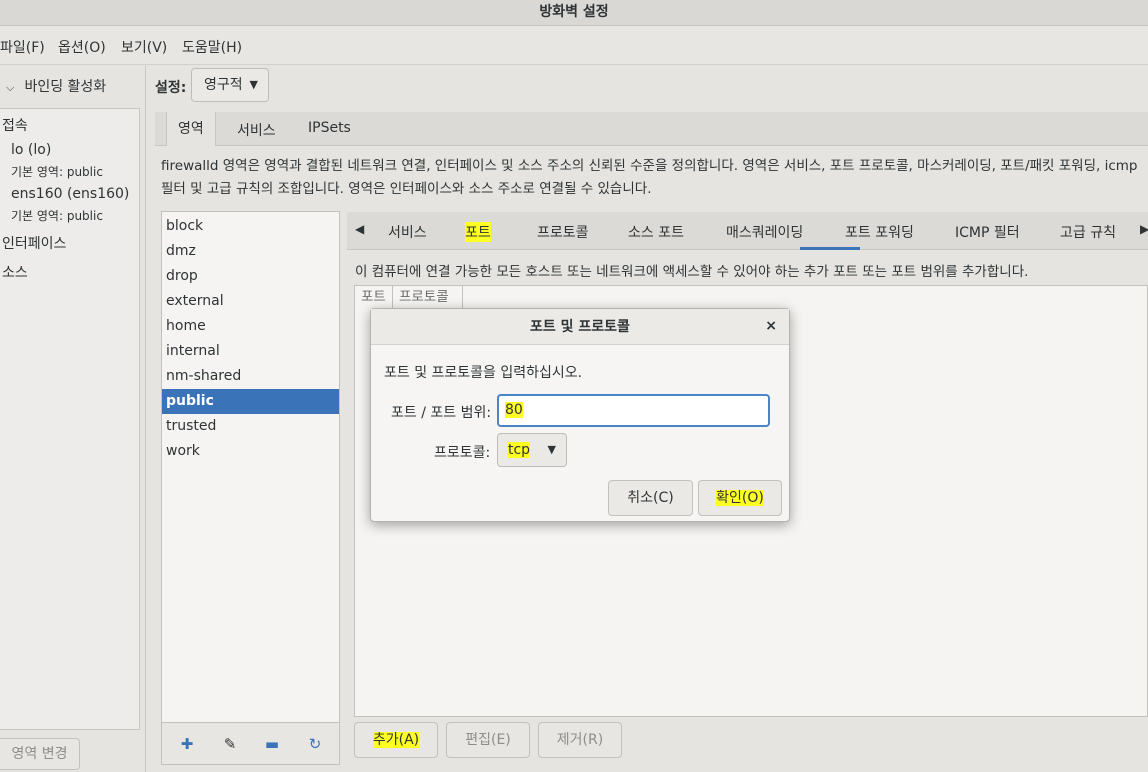  I want to click on column-protocol: 프로토콜, so click(428, 297).